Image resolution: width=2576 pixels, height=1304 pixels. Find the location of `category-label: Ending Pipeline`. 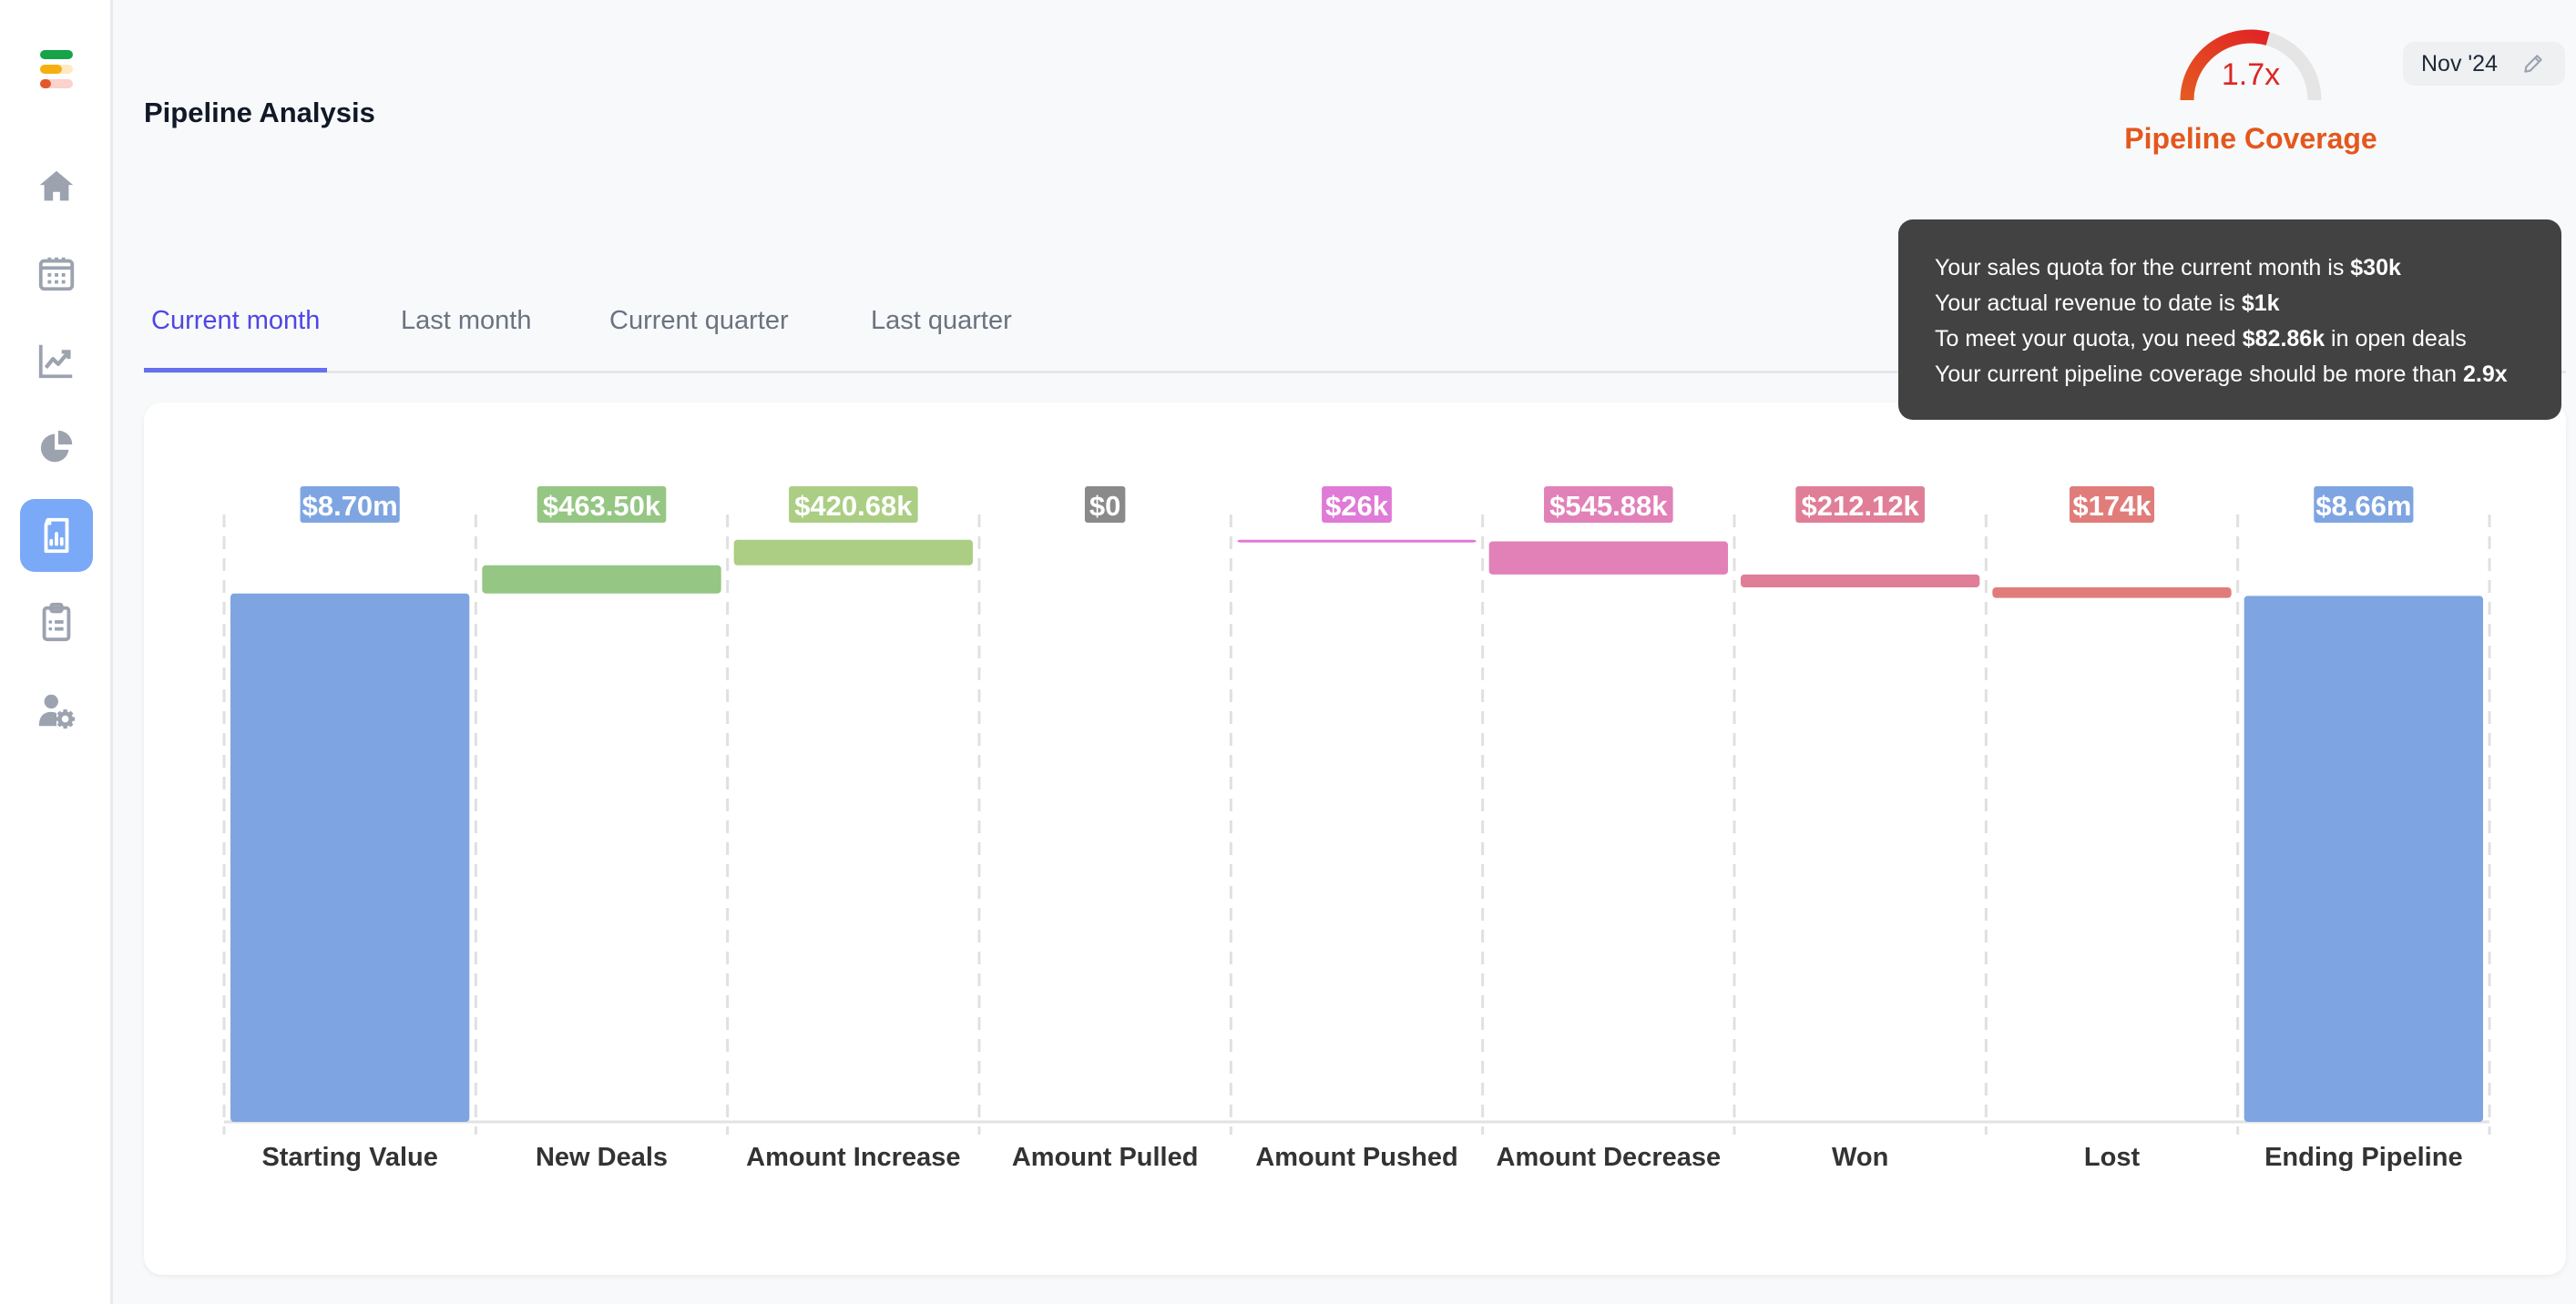

category-label: Ending Pipeline is located at coordinates (2363, 1158).